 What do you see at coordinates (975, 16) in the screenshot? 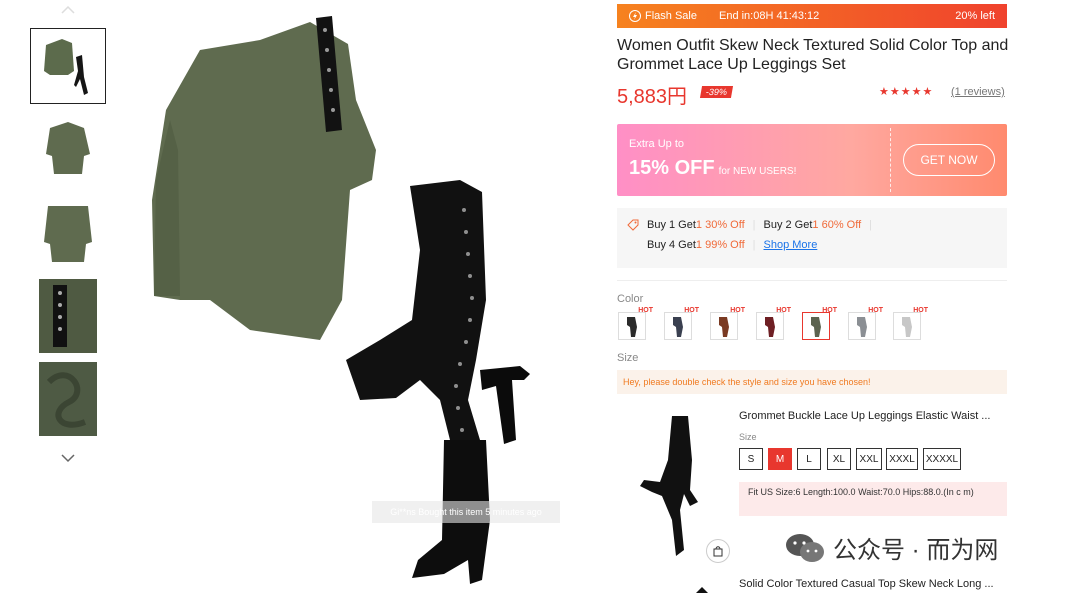
I see `flash-sale-stock: 20% left` at bounding box center [975, 16].